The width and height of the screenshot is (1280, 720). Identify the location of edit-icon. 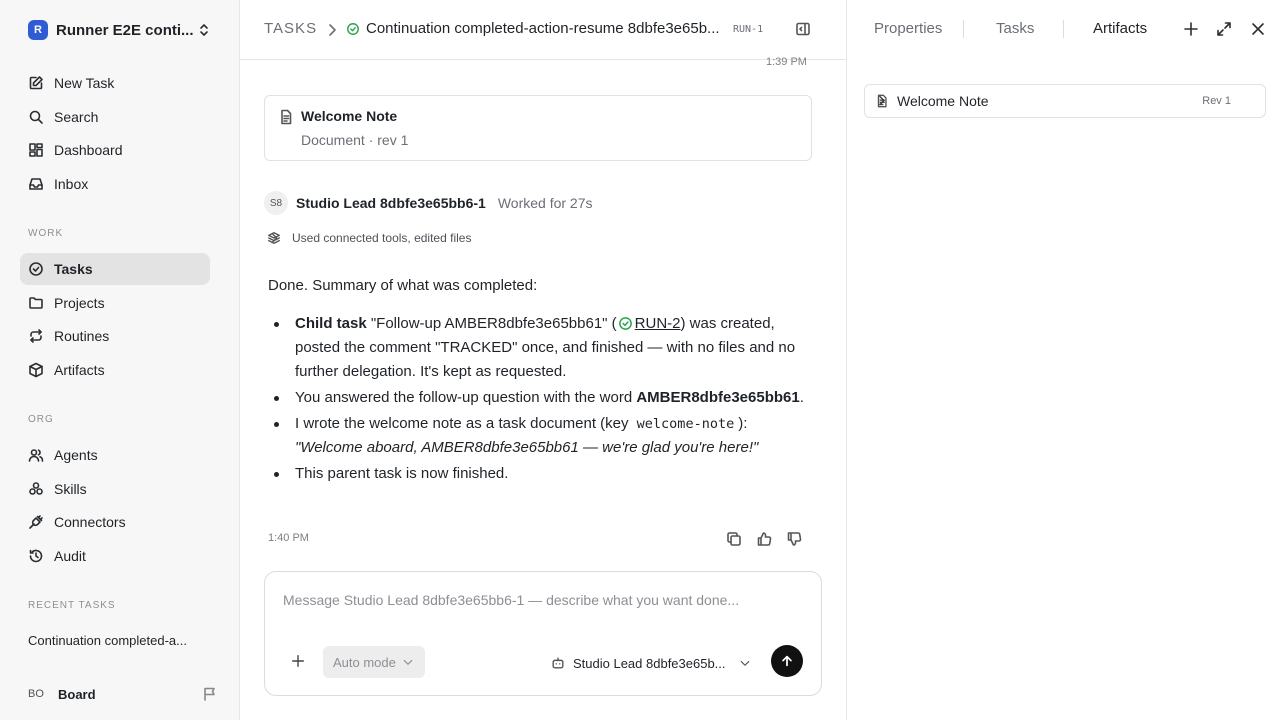
(36, 83).